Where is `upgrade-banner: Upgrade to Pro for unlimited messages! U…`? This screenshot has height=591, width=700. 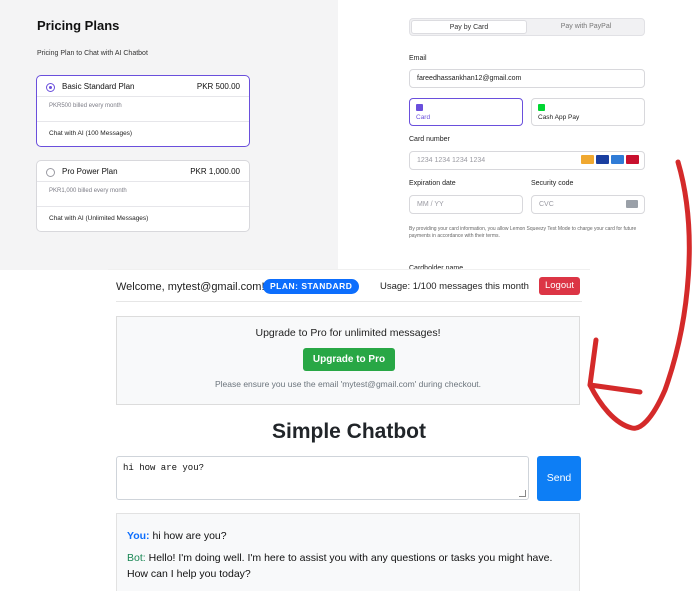
upgrade-banner: Upgrade to Pro for unlimited messages! U… is located at coordinates (348, 360).